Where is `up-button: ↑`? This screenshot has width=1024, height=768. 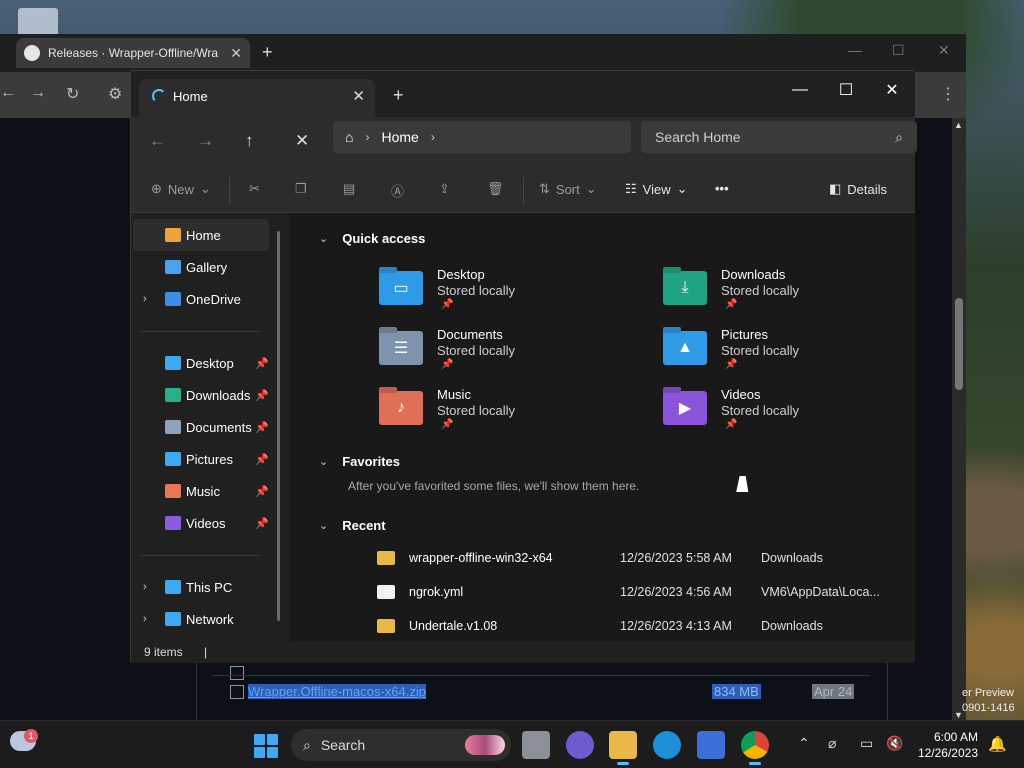 up-button: ↑ is located at coordinates (249, 141).